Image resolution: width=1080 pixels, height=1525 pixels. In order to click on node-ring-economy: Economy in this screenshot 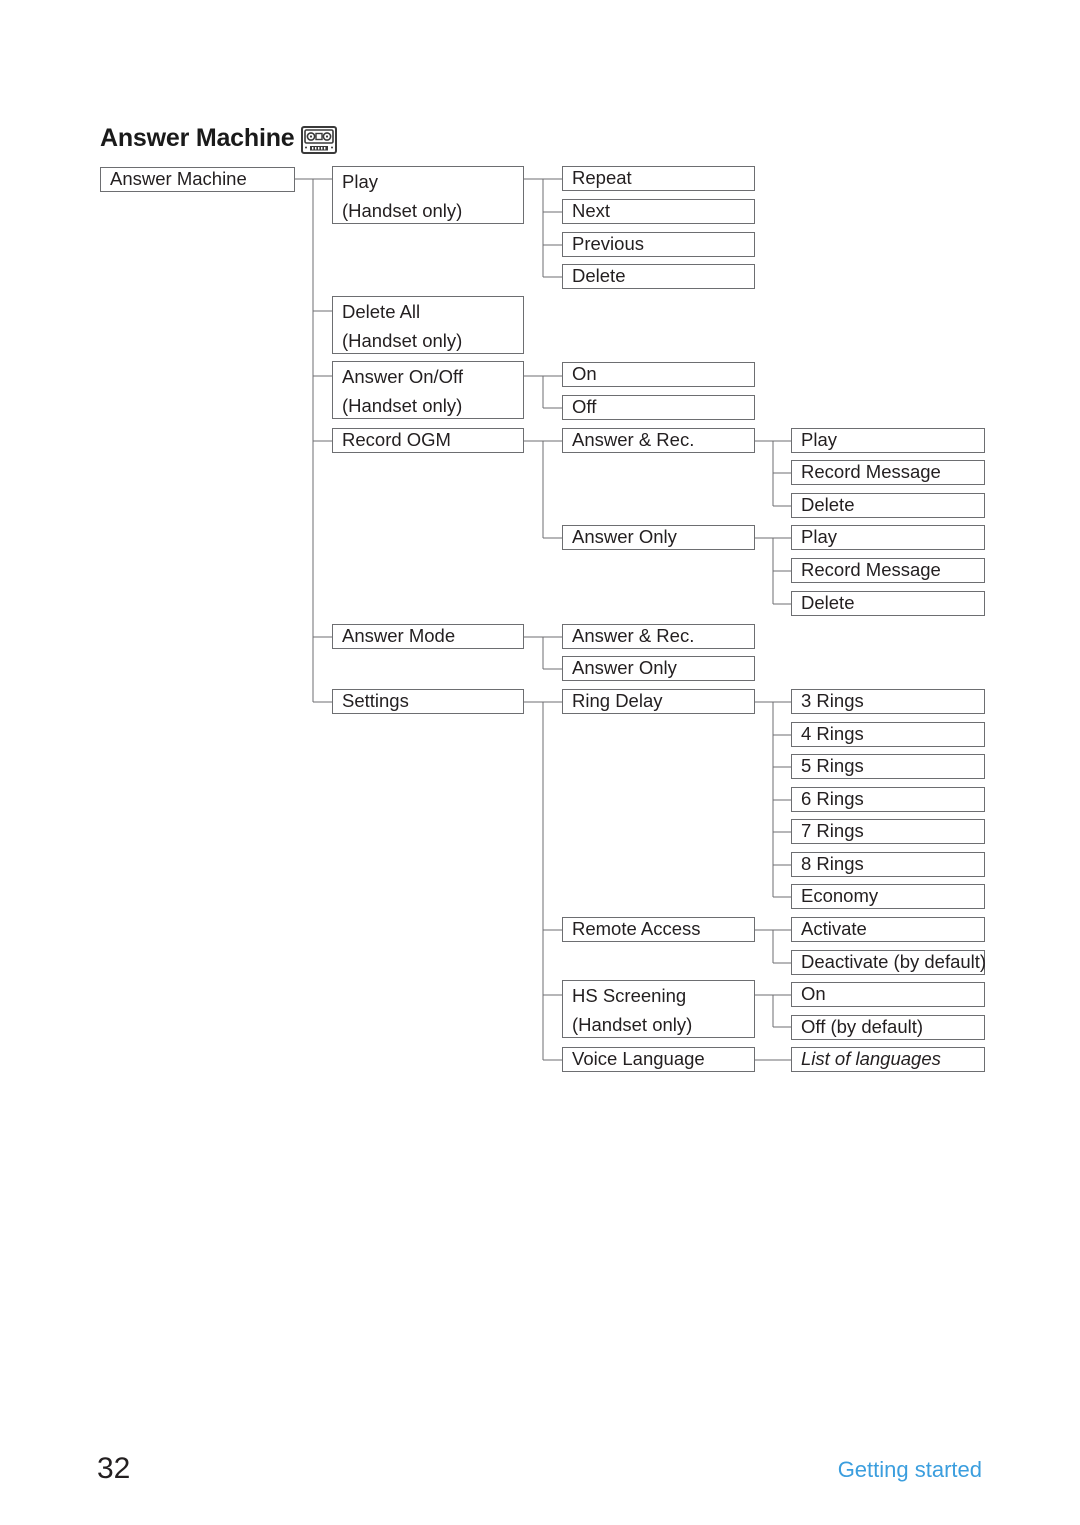, I will do `click(888, 896)`.